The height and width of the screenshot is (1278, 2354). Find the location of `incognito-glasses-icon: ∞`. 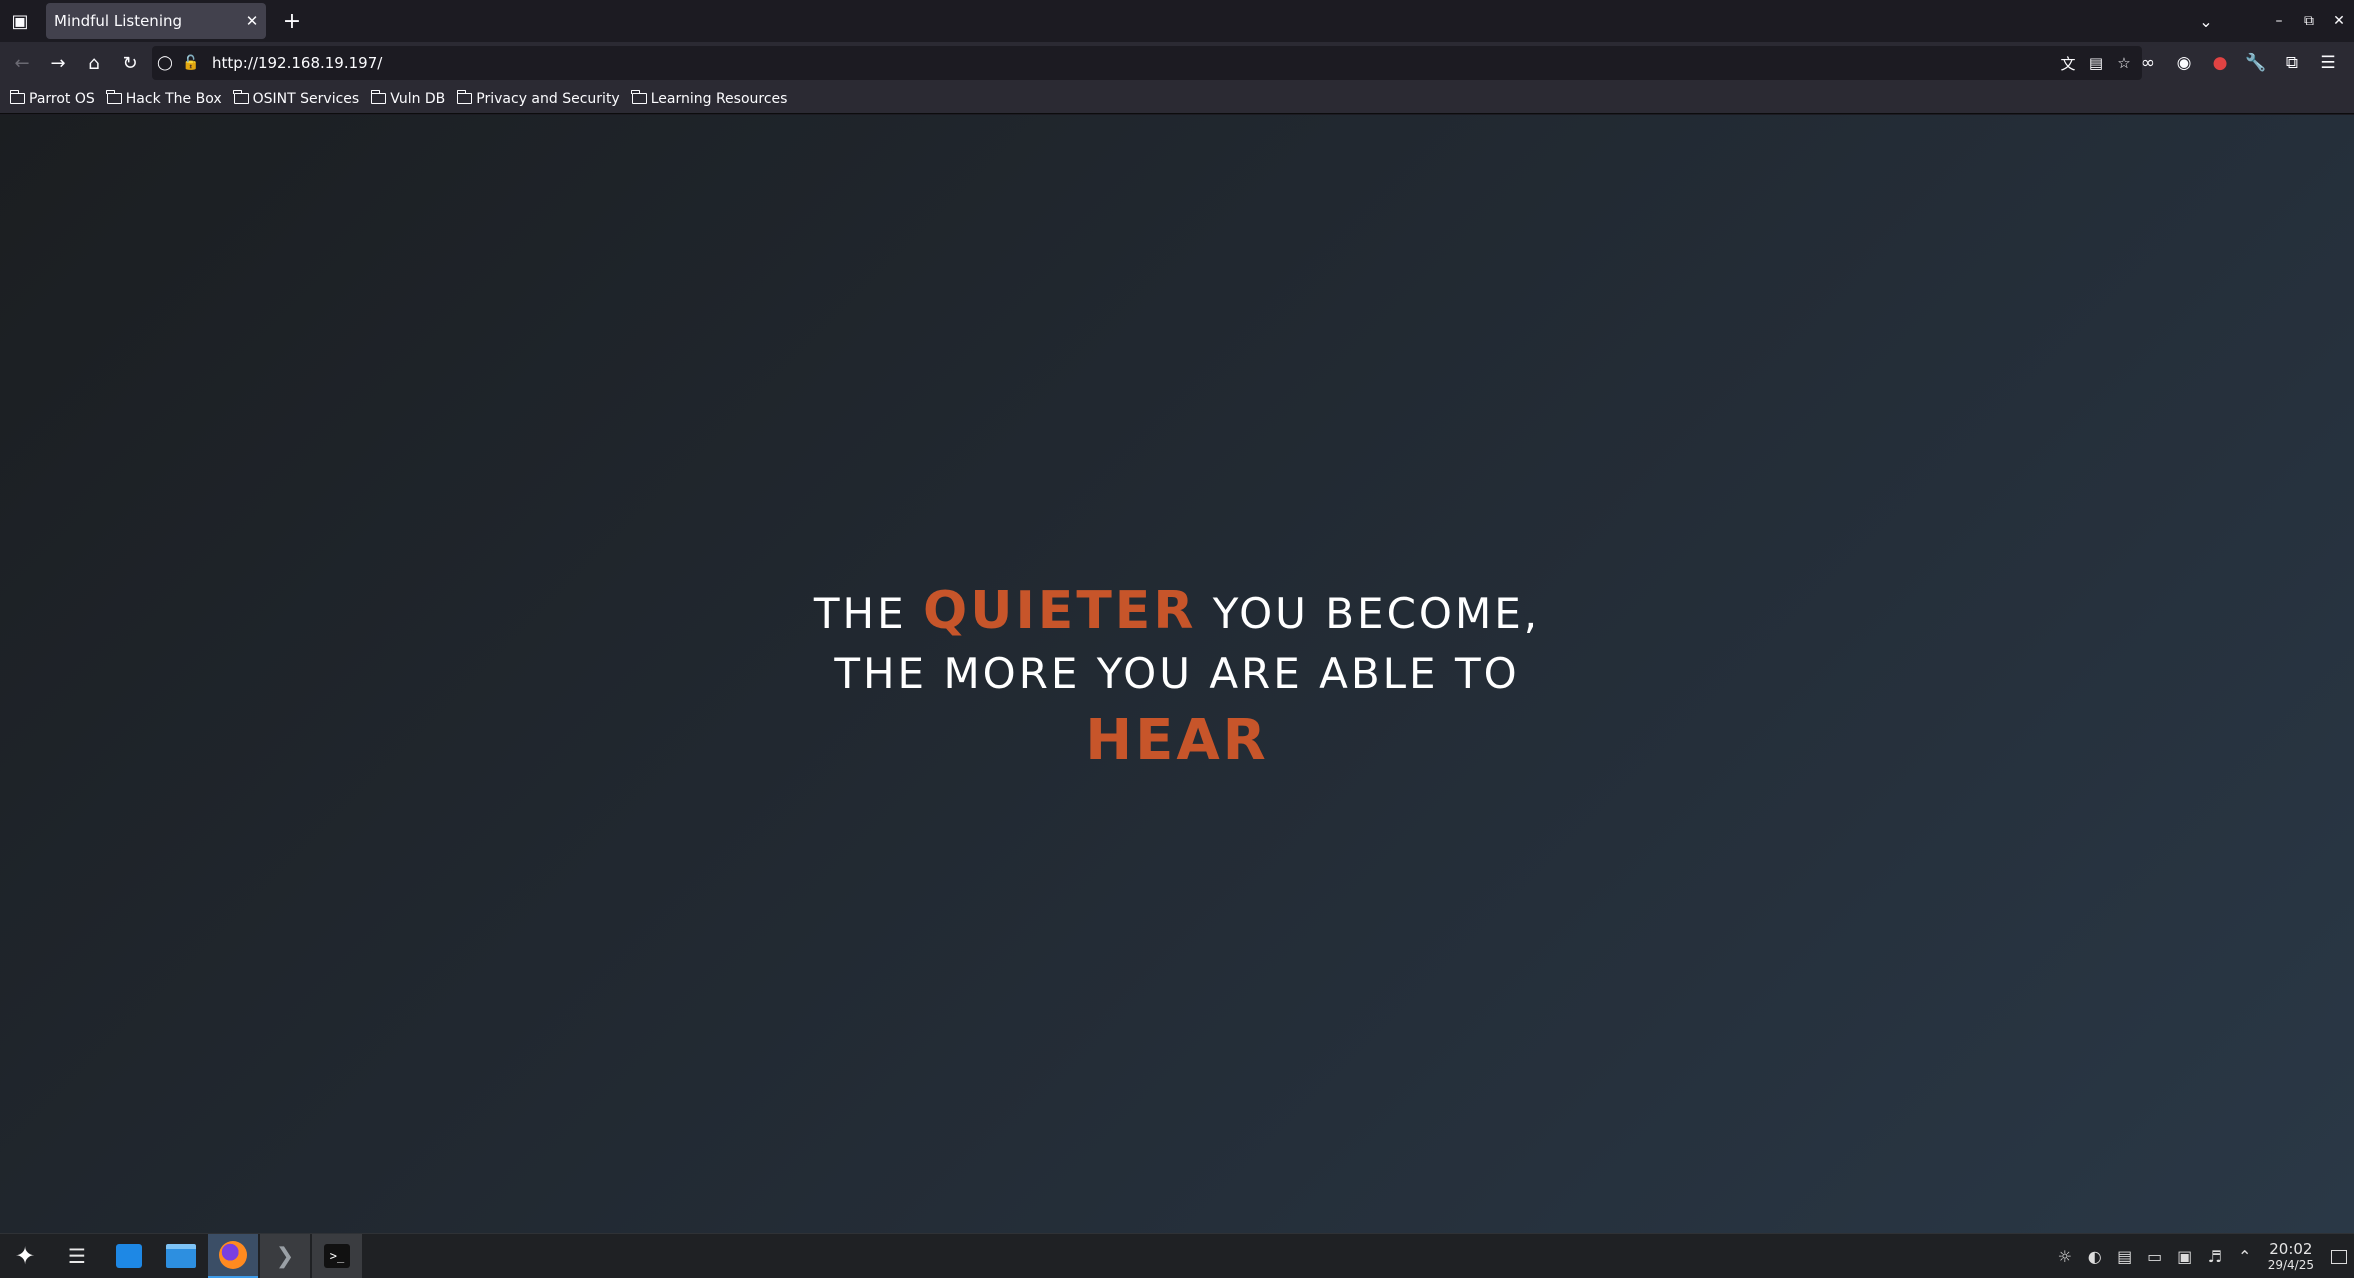

incognito-glasses-icon: ∞ is located at coordinates (2148, 63).